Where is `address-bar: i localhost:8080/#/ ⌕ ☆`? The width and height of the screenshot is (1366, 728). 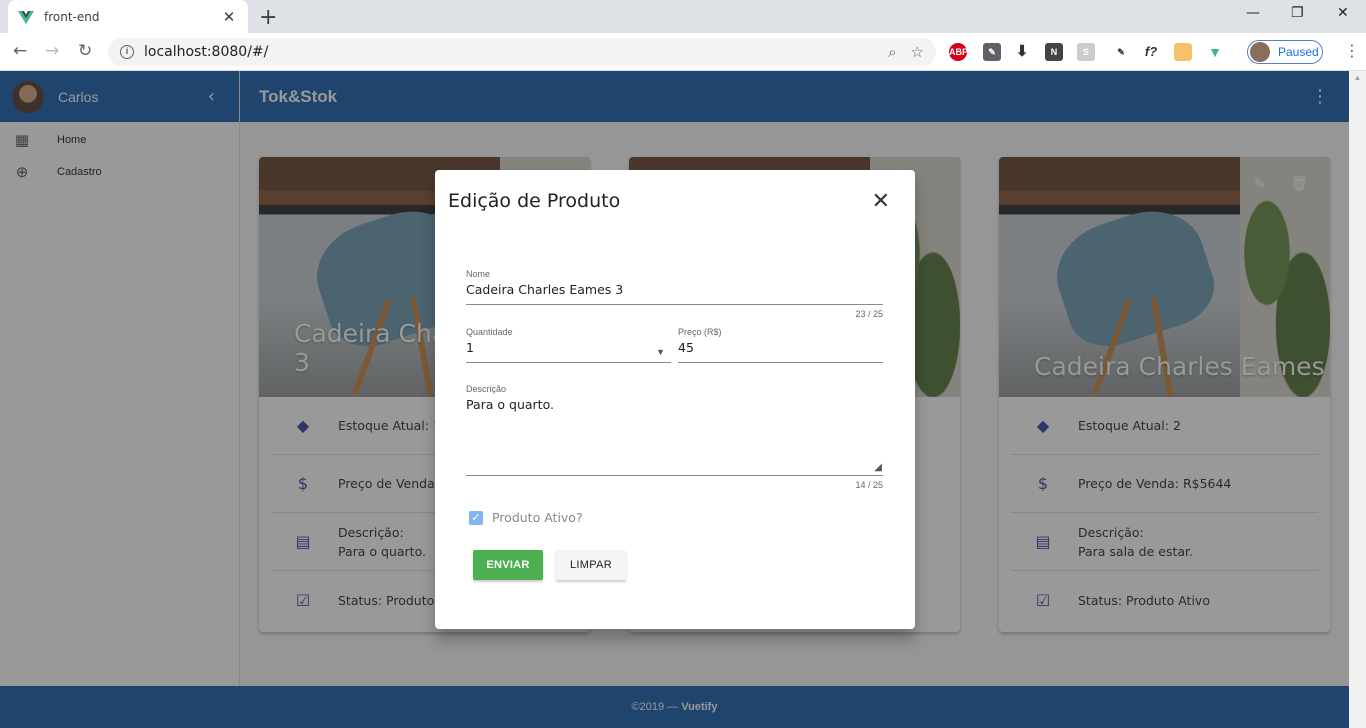
address-bar: i localhost:8080/#/ ⌕ ☆ is located at coordinates (522, 52).